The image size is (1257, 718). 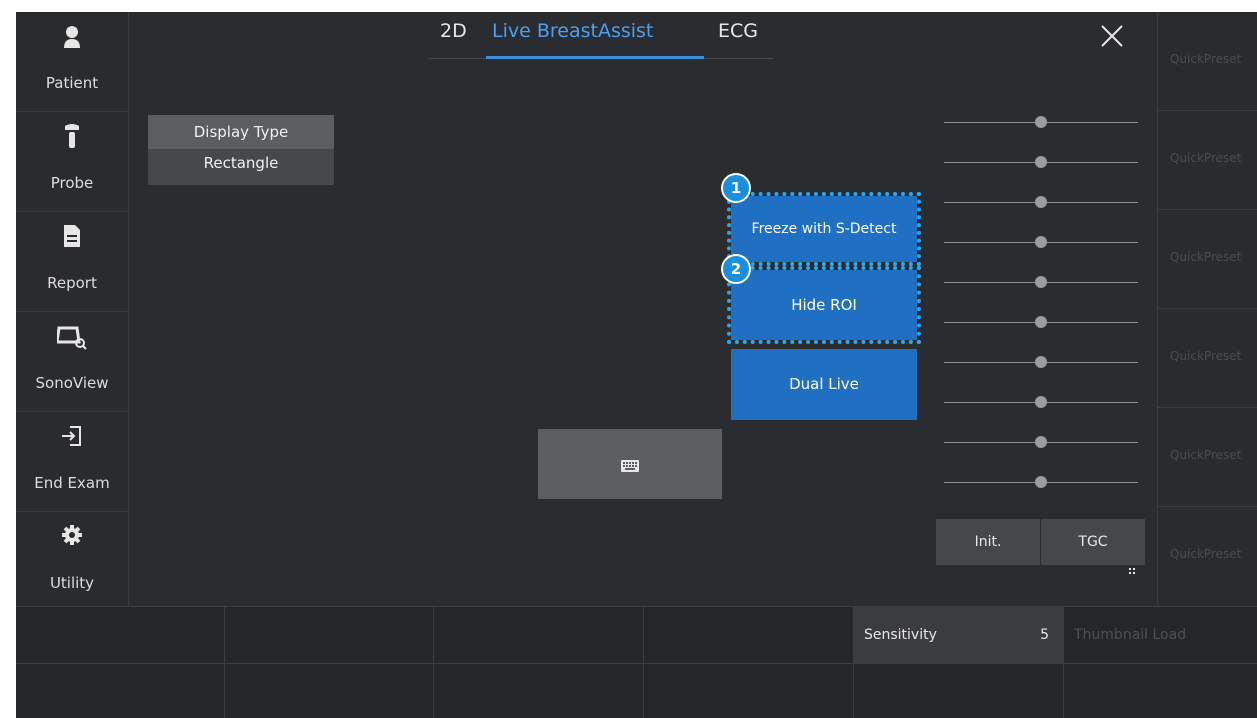 I want to click on gear-icon, so click(x=72, y=538).